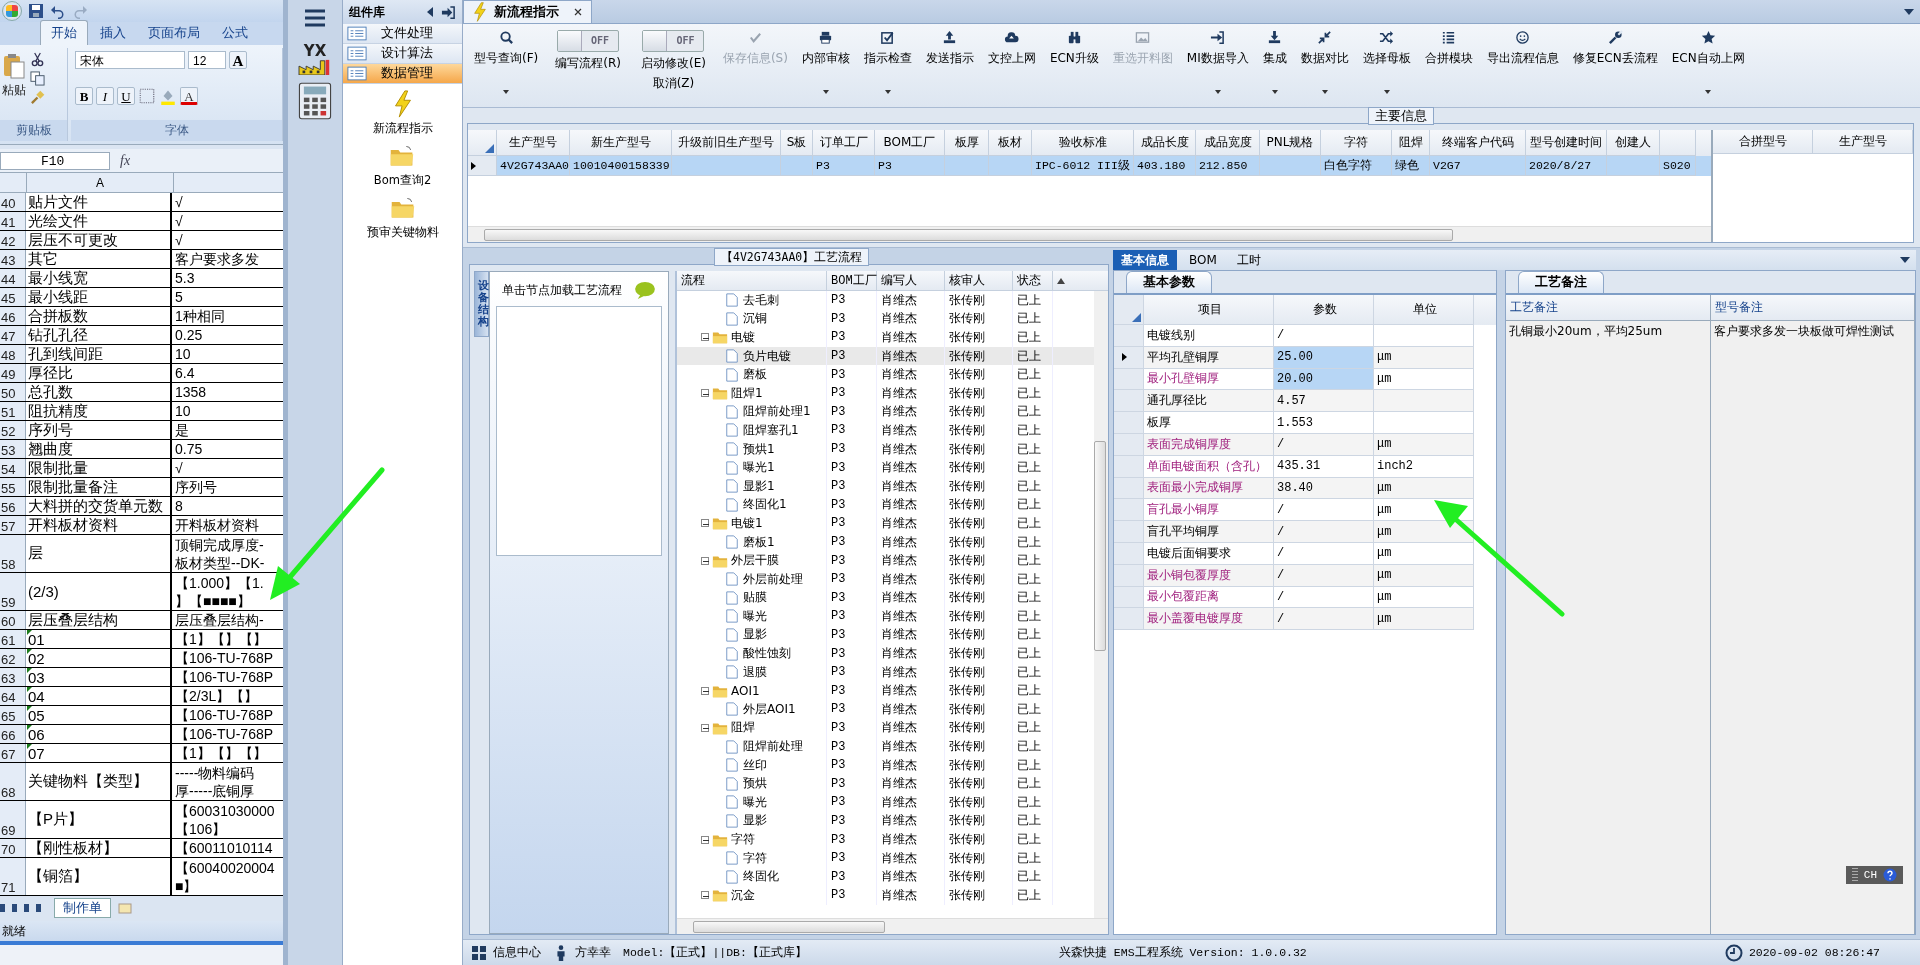 This screenshot has width=1920, height=965. I want to click on toolbar-button: 选择母板, so click(1386, 65).